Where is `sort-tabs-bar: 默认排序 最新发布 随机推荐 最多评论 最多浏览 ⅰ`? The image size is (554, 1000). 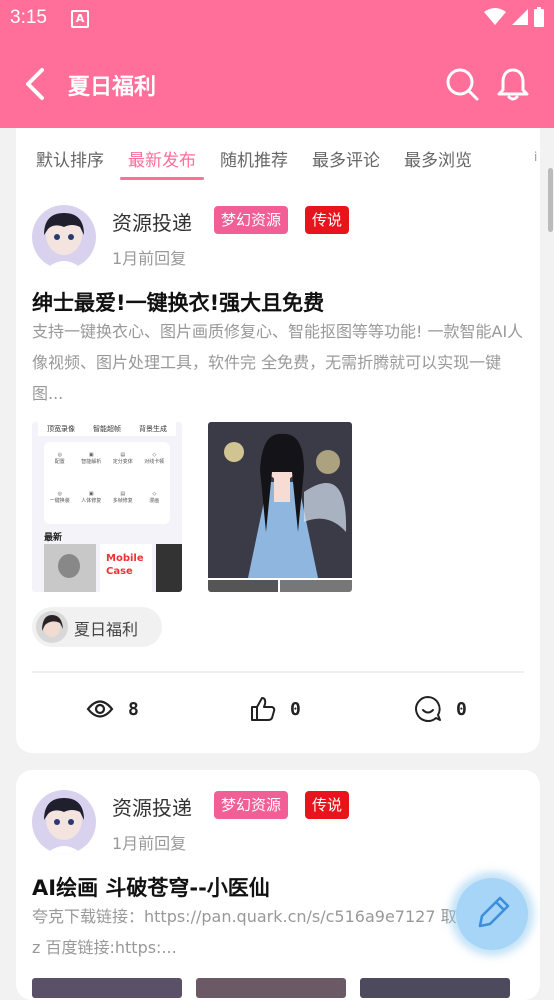
sort-tabs-bar: 默认排序 最新发布 随机推荐 最多评论 最多浏览 ⅰ is located at coordinates (278, 156).